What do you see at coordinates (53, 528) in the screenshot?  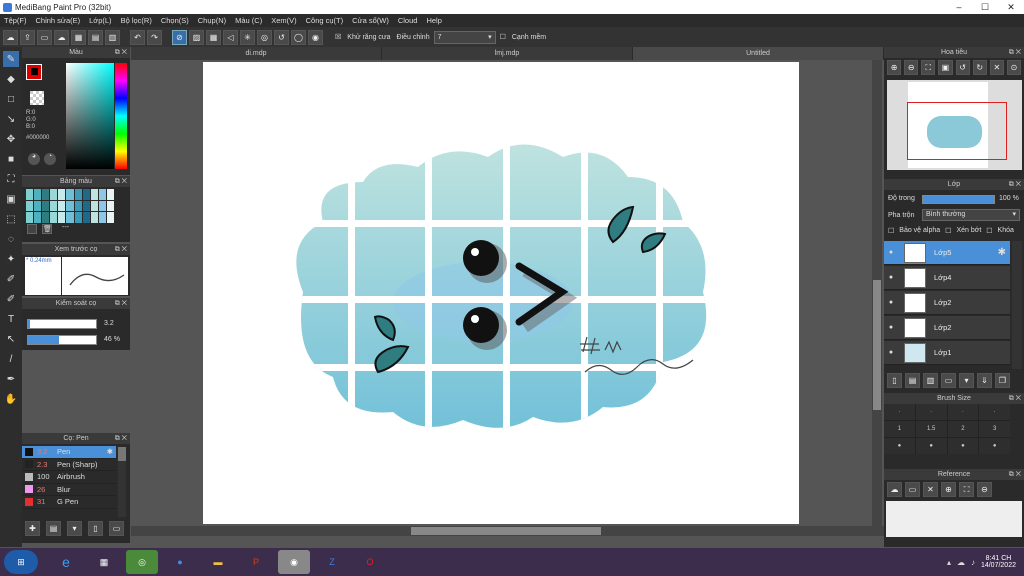 I see `new-brush-icon: ▤` at bounding box center [53, 528].